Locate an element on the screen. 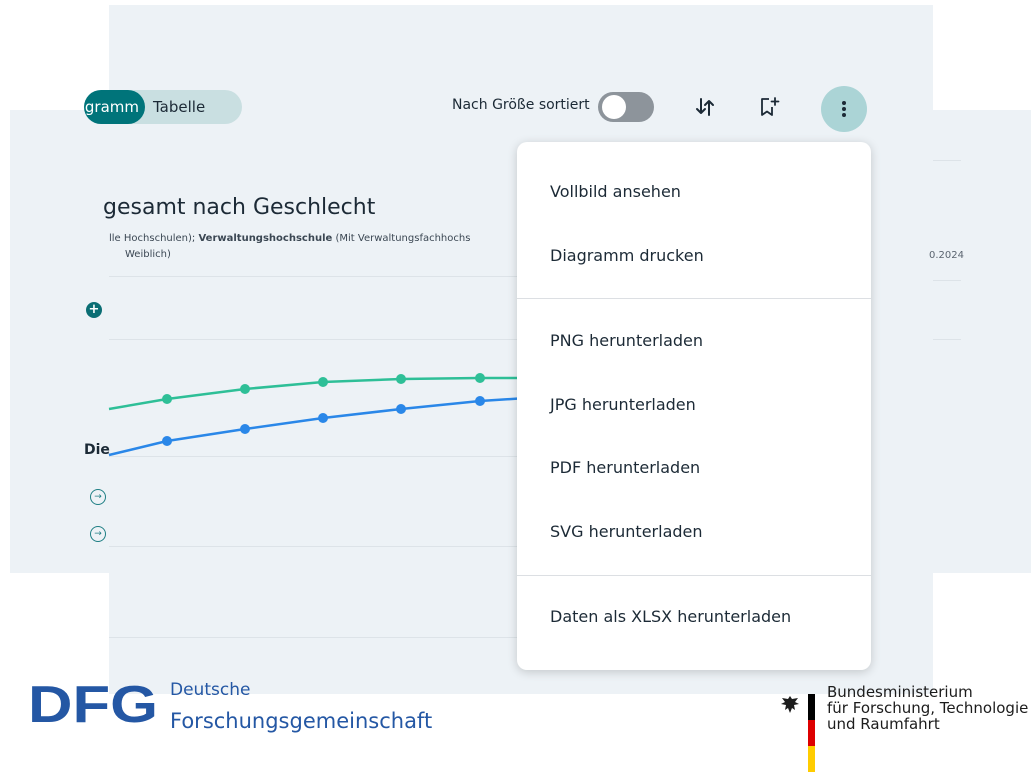 The width and height of the screenshot is (1031, 772). dfg-name-line1: Deutsche is located at coordinates (210, 690).